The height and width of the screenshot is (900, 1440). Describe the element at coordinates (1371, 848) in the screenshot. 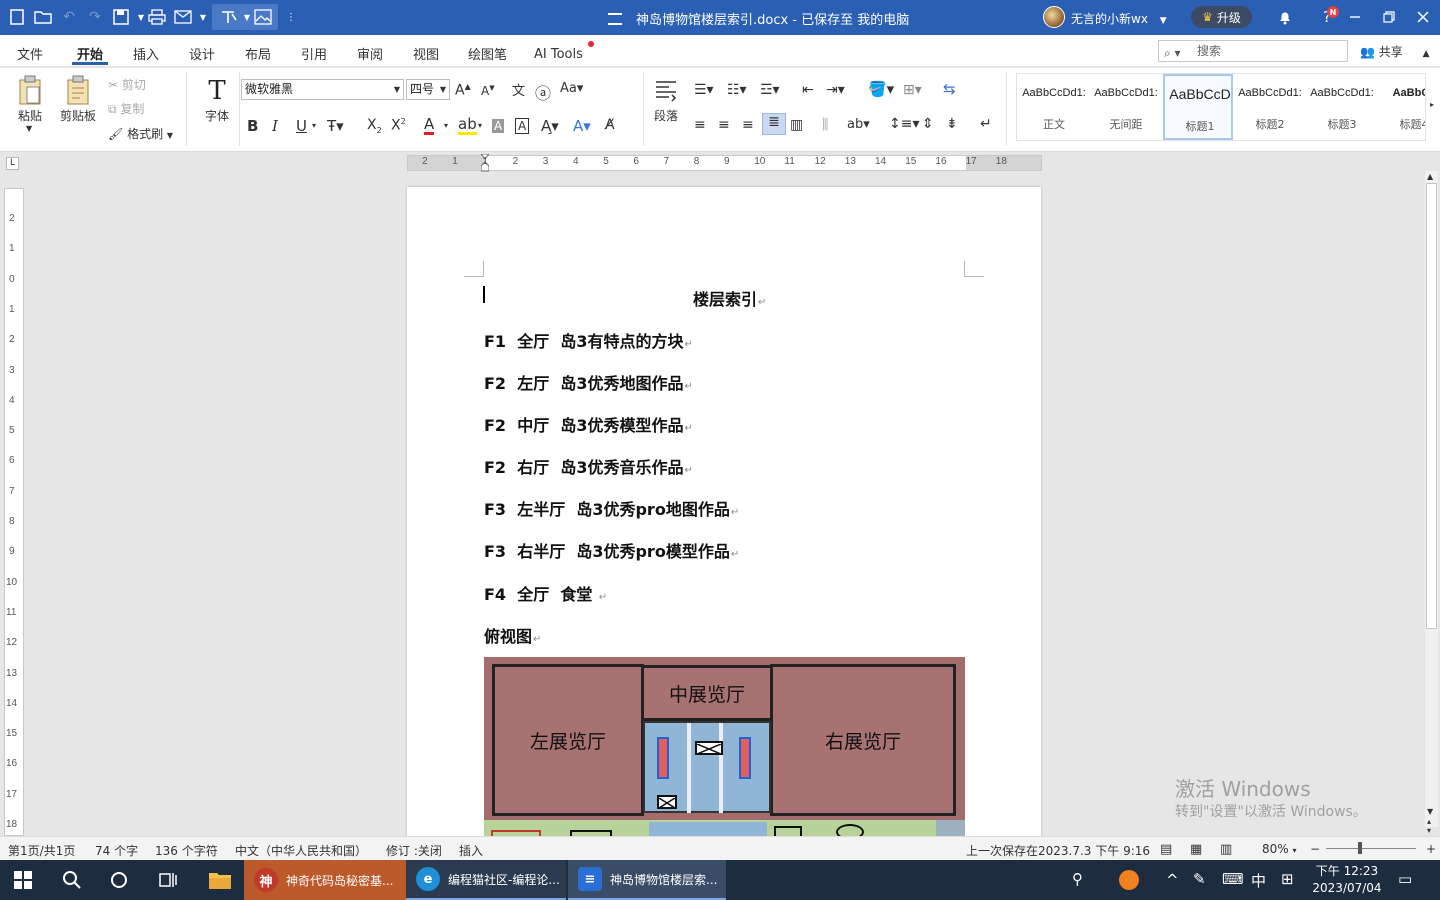

I see `zoom-slider` at that location.